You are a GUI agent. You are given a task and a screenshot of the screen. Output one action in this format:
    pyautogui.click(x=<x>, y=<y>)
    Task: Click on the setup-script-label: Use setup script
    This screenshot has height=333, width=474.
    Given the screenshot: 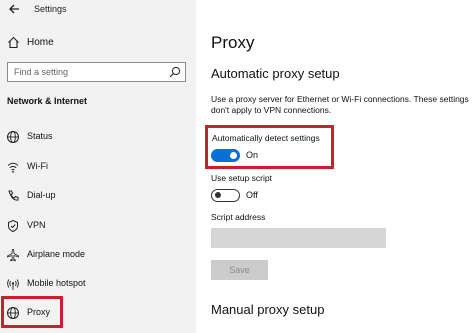 What is the action you would take?
    pyautogui.click(x=241, y=178)
    